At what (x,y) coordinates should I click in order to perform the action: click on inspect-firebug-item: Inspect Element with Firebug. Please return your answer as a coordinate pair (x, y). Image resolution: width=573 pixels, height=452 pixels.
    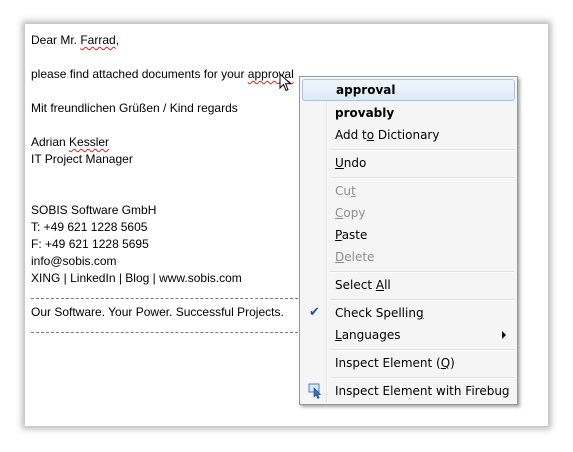
    Looking at the image, I should click on (408, 391).